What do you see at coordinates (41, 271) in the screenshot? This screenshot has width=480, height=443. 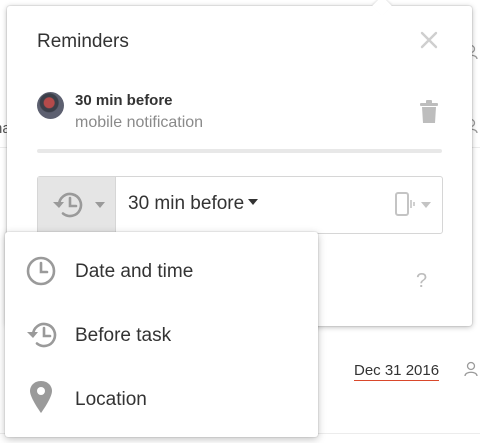 I see `clock-icon` at bounding box center [41, 271].